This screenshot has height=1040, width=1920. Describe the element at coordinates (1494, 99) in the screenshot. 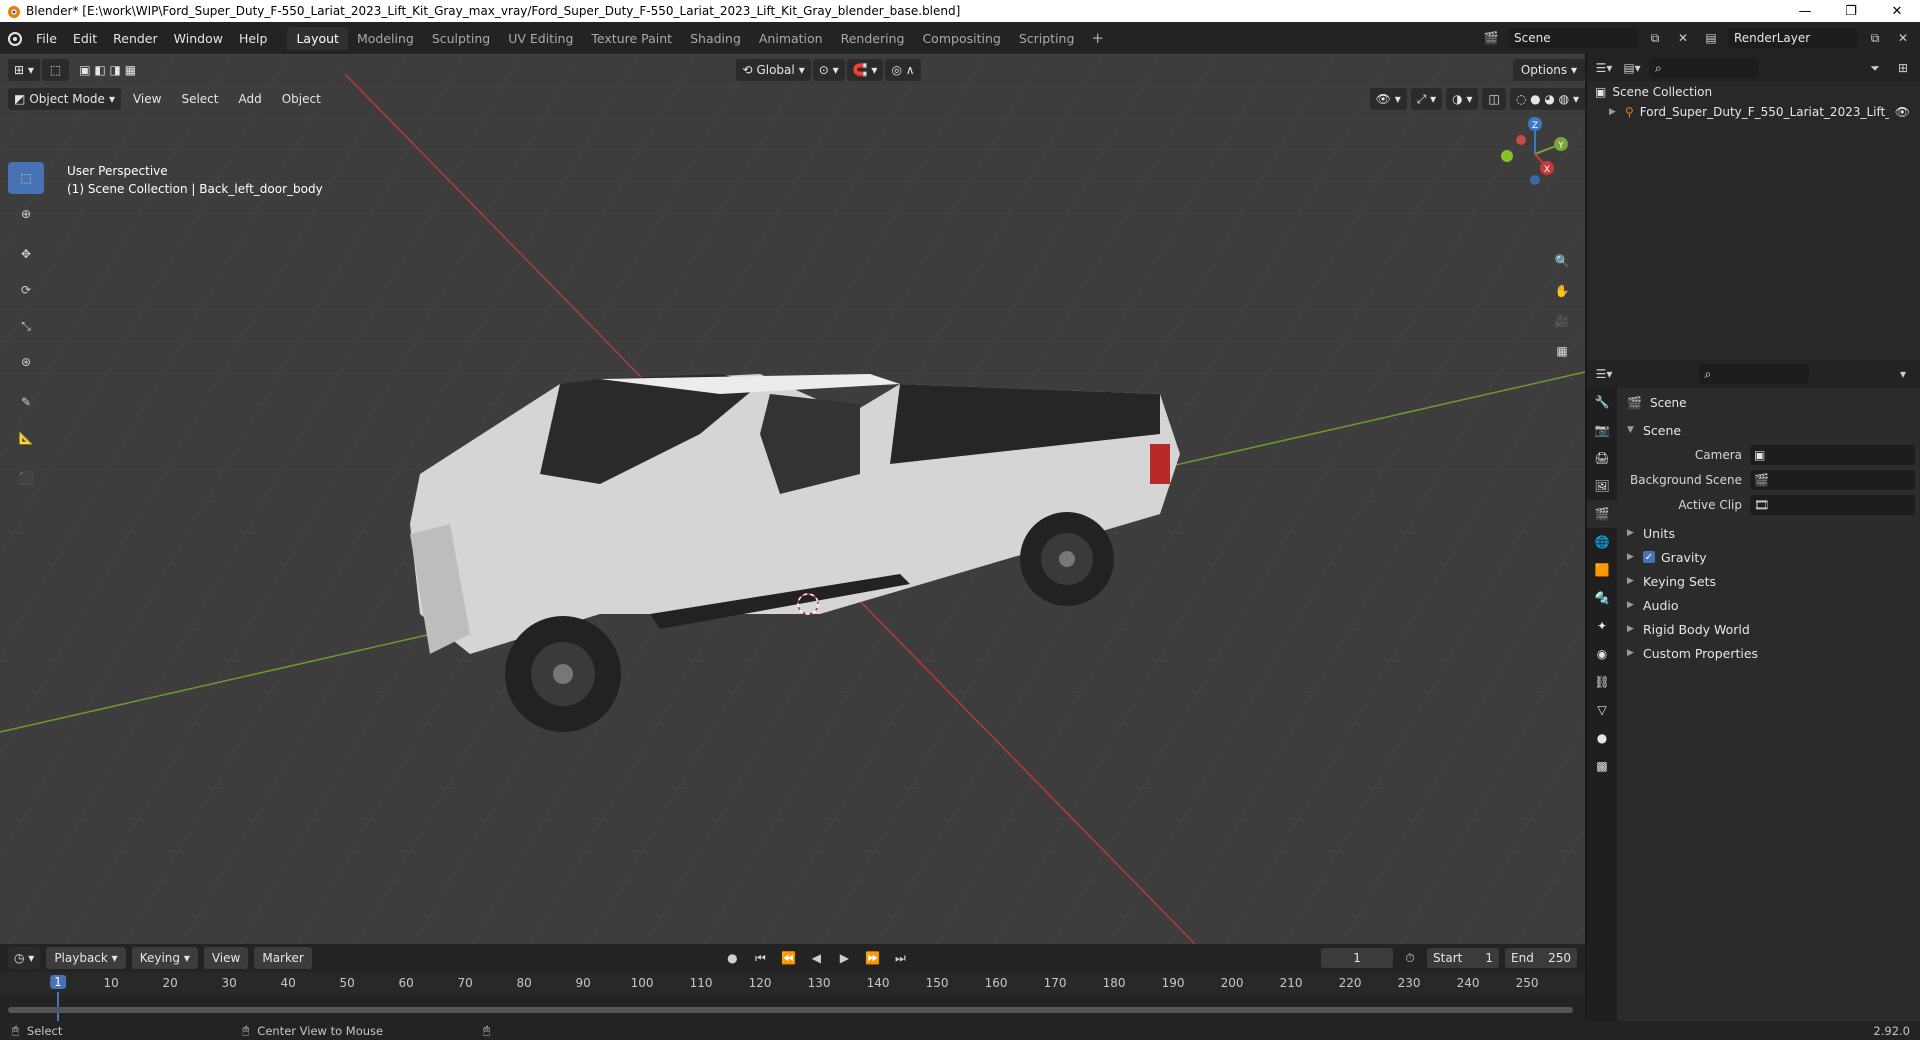

I see `xray-icon: ◫` at that location.